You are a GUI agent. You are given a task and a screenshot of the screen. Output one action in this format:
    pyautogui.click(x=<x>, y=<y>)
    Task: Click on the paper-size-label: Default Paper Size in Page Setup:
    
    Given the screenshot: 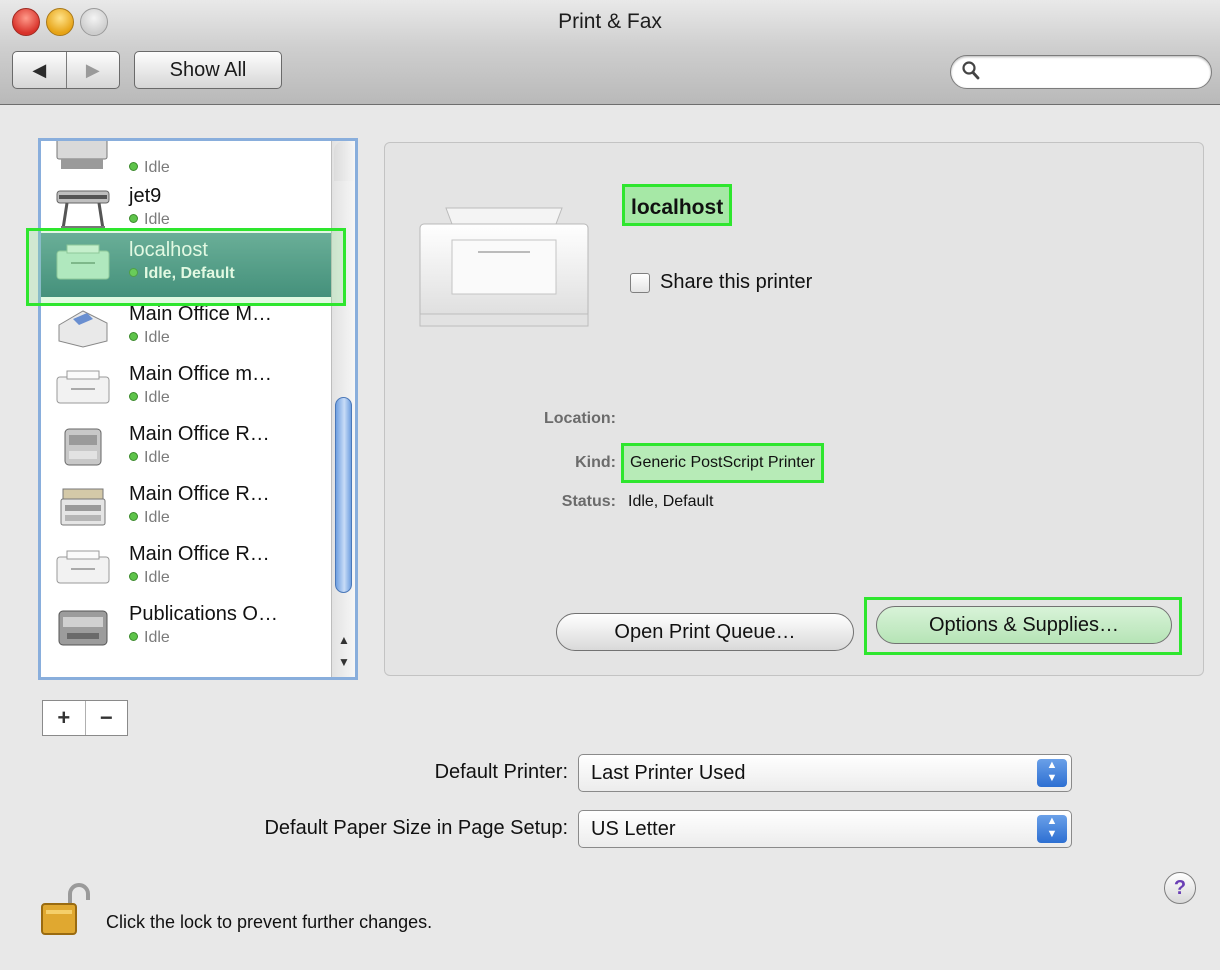 What is the action you would take?
    pyautogui.click(x=416, y=828)
    